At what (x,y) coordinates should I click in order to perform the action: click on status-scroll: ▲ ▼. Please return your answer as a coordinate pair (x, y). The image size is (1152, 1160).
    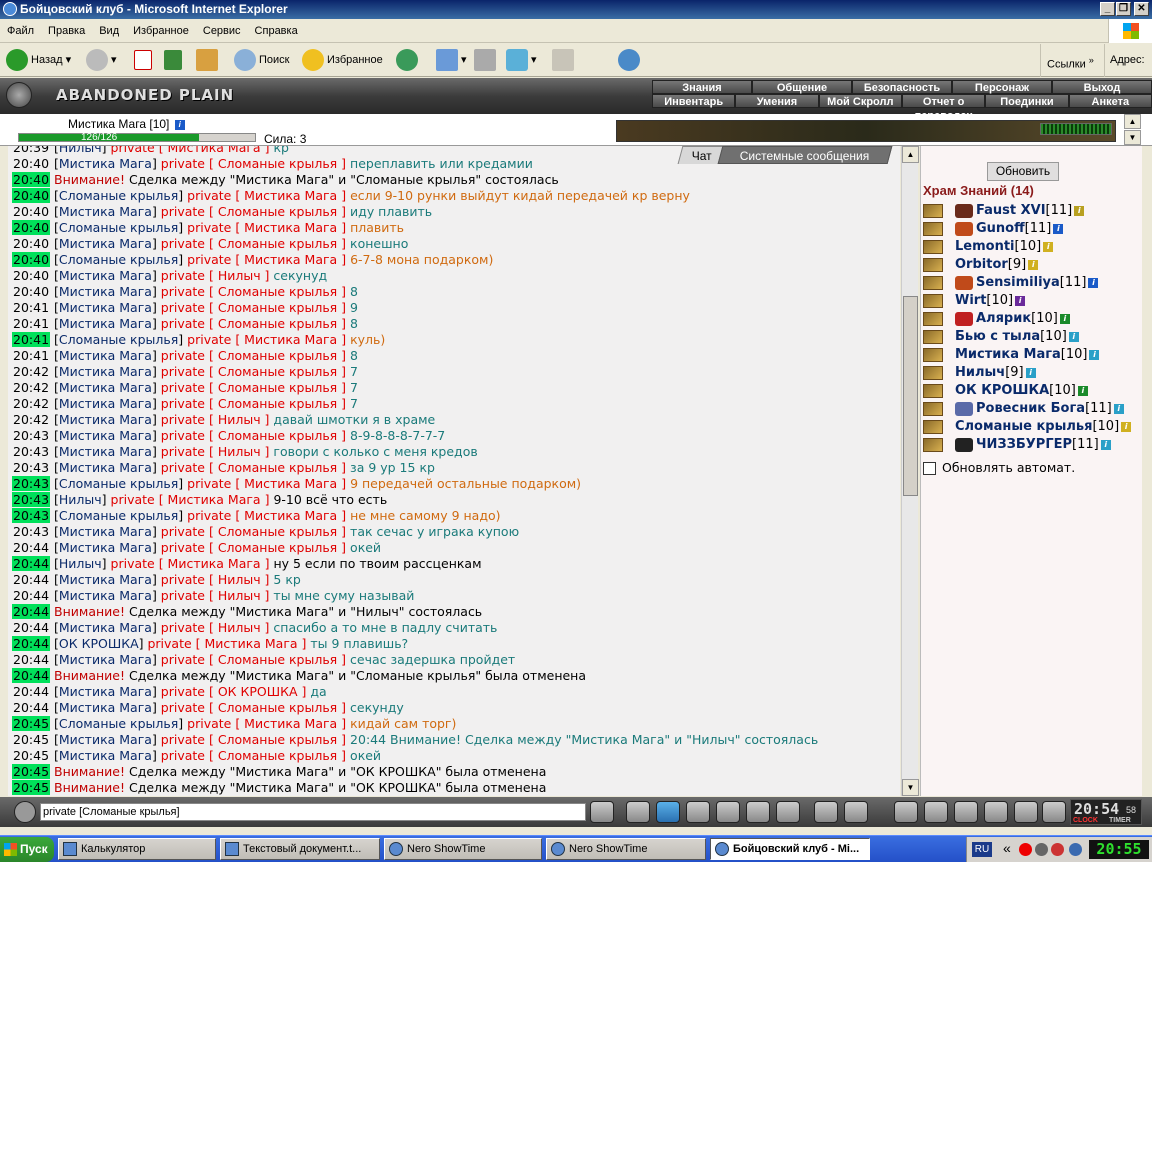
    Looking at the image, I should click on (1133, 130).